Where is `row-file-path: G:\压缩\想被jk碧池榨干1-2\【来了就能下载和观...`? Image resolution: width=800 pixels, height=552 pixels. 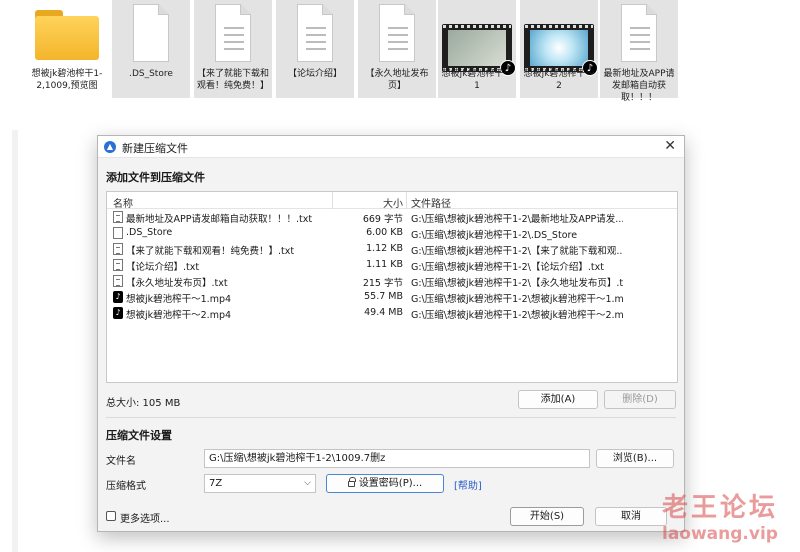 row-file-path: G:\压缩\想被jk碧池榨干1-2\【来了就能下载和观... is located at coordinates (517, 251).